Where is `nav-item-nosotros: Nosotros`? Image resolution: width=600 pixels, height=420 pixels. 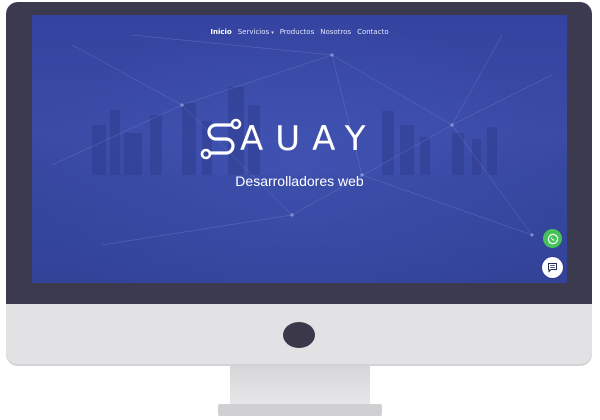
nav-item-nosotros: Nosotros is located at coordinates (335, 32).